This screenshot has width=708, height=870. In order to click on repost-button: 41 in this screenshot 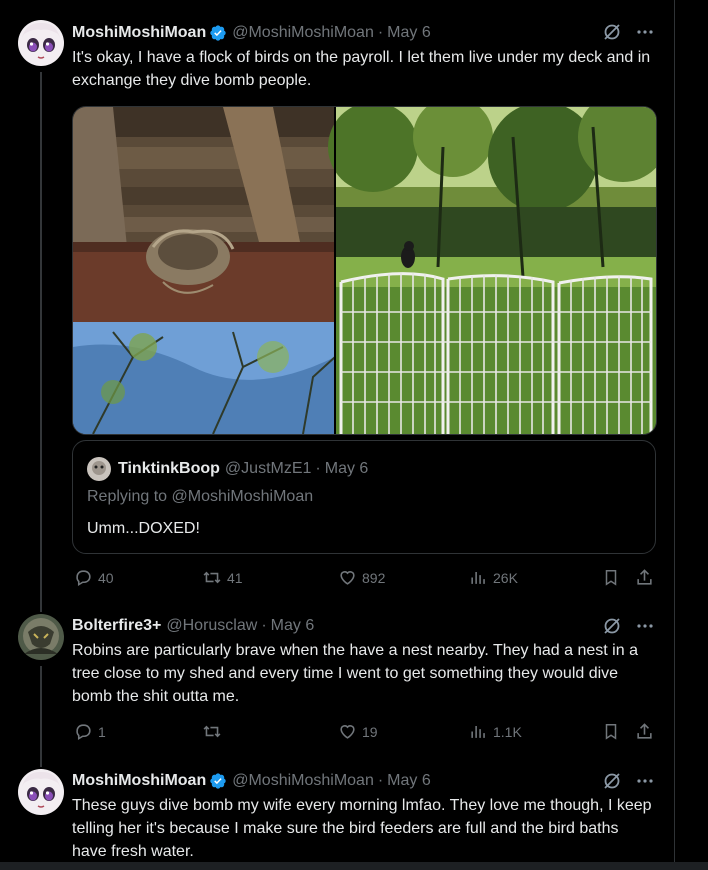, I will do `click(222, 577)`.